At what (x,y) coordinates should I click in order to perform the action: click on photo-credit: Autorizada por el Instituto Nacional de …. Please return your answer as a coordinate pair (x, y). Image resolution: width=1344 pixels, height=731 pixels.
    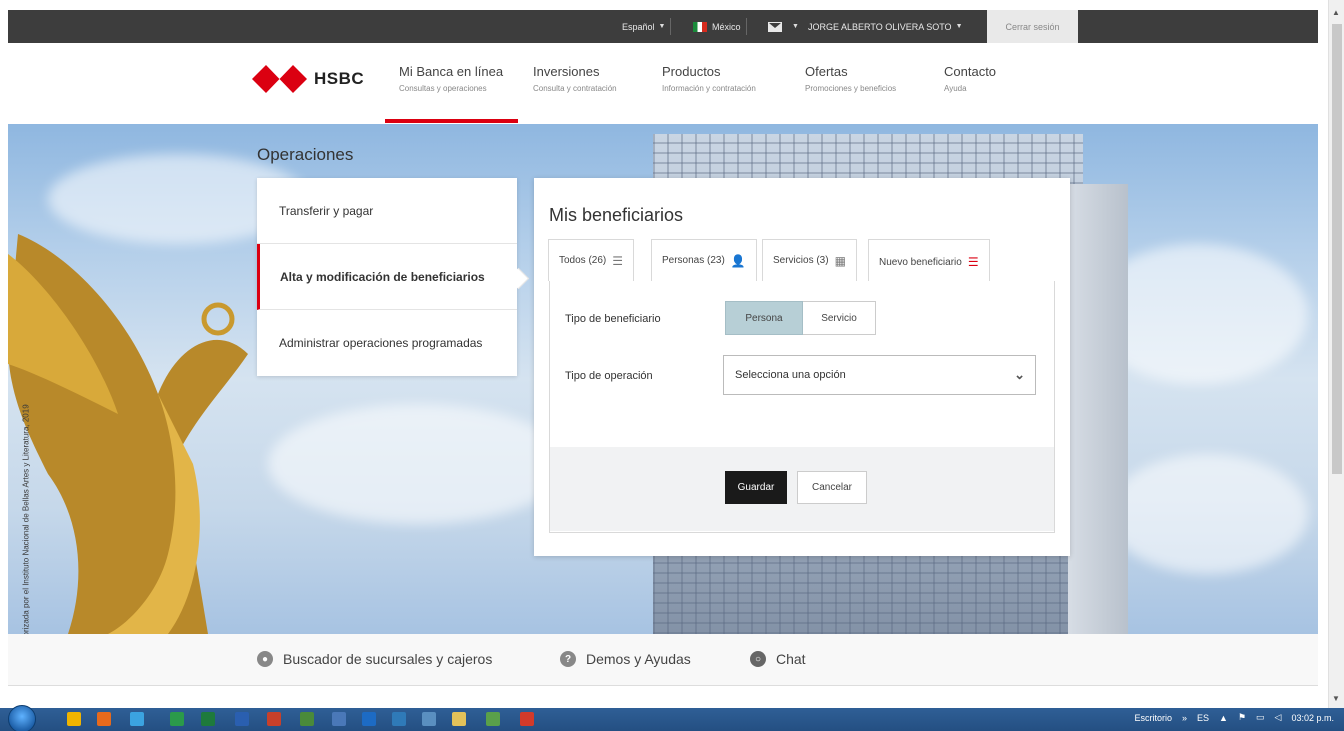
    Looking at the image, I should click on (26, 519).